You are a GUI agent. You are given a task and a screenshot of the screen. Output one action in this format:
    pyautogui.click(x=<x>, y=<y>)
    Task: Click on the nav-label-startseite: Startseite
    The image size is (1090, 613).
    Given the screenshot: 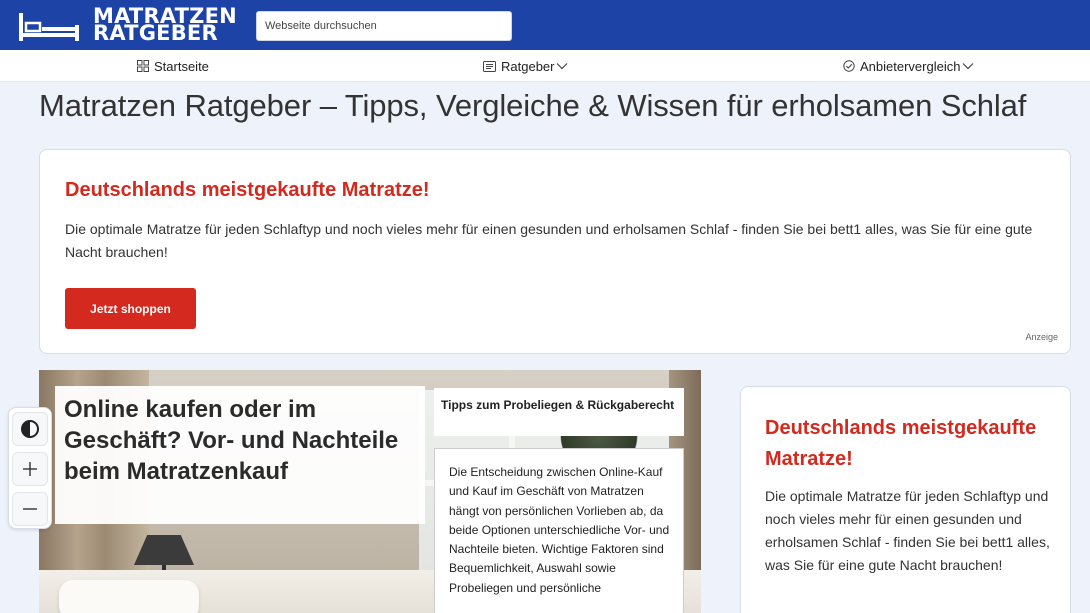 What is the action you would take?
    pyautogui.click(x=181, y=66)
    